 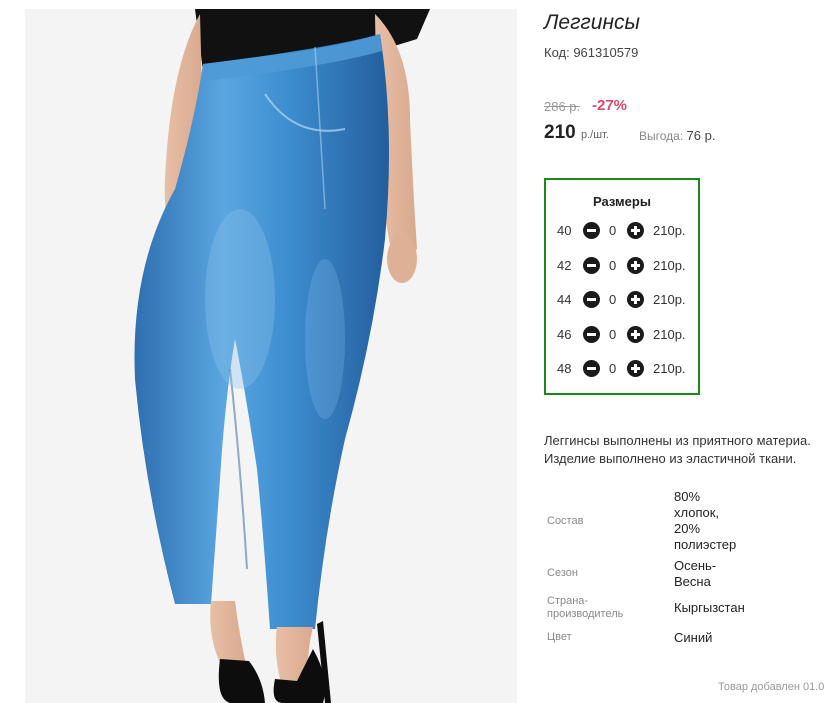 I want to click on old-price: 286 р., so click(x=562, y=106).